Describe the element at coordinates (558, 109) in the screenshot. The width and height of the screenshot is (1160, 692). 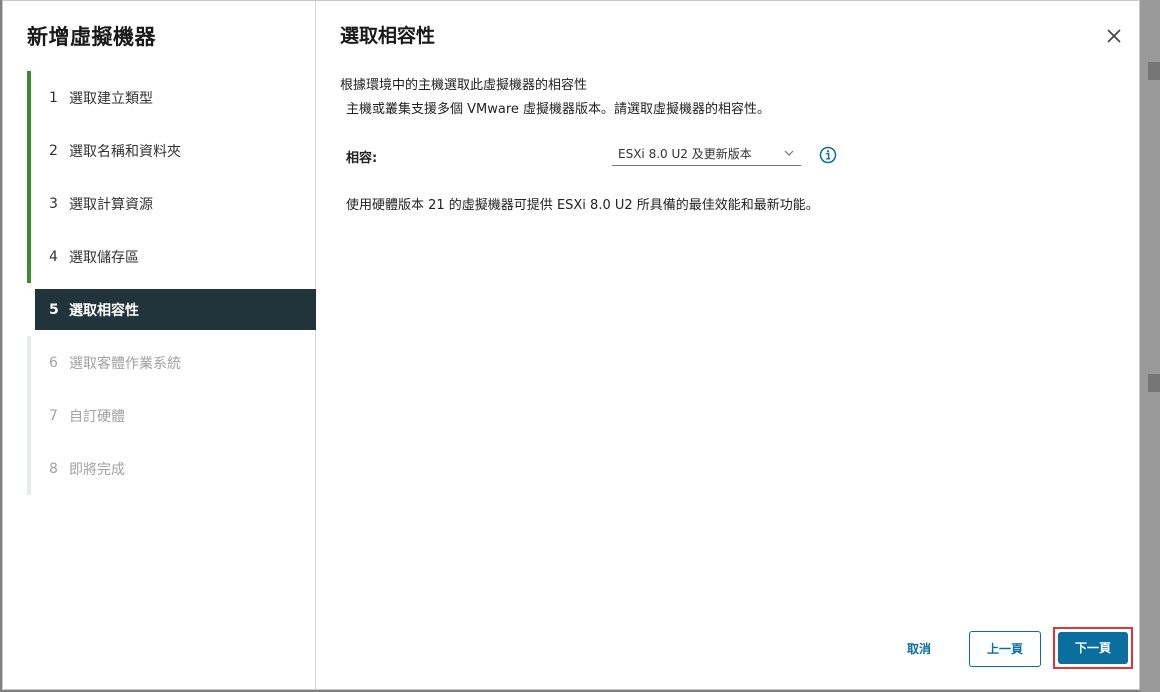
I see `page-description: 主機或叢集支援多個 VMware 虛擬機器版本。請選取虛擬機器的相容性。` at that location.